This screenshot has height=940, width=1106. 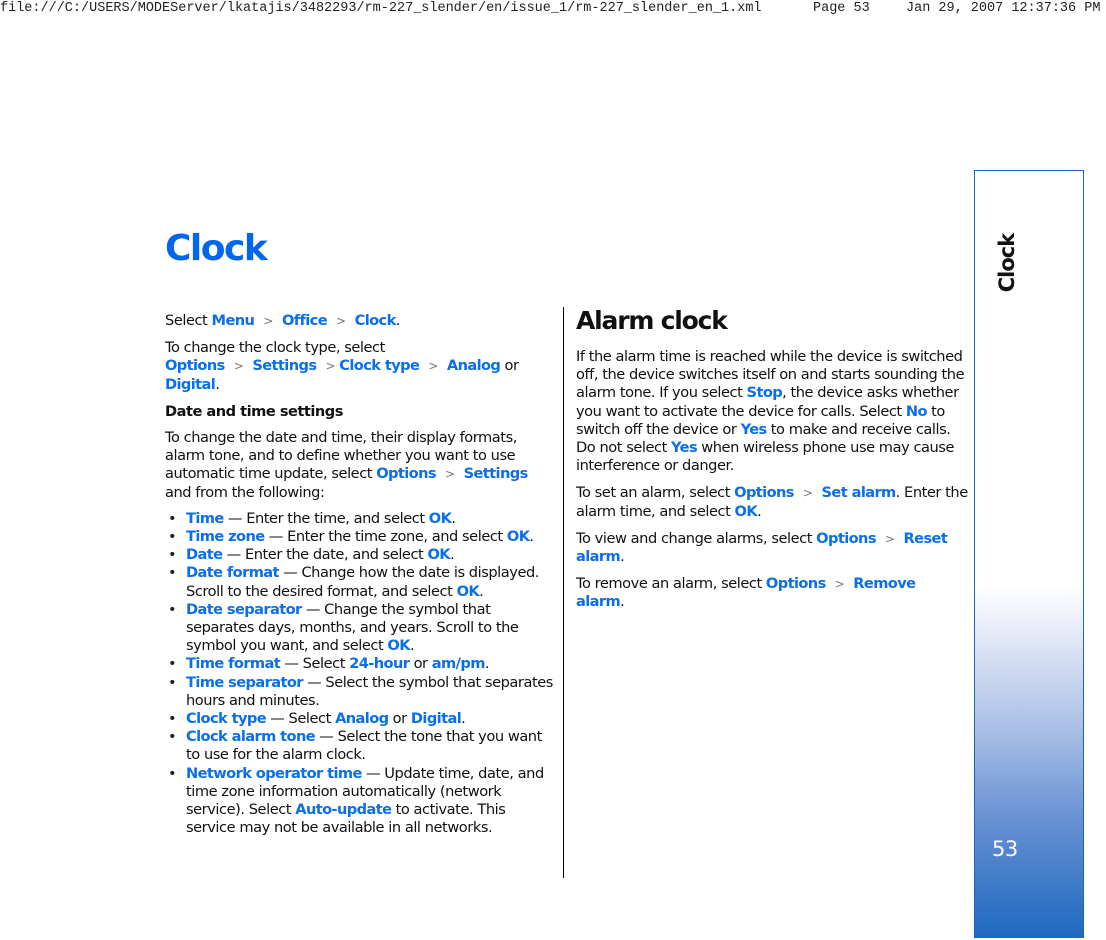 What do you see at coordinates (225, 536) in the screenshot?
I see `time-zone-link: Time zone` at bounding box center [225, 536].